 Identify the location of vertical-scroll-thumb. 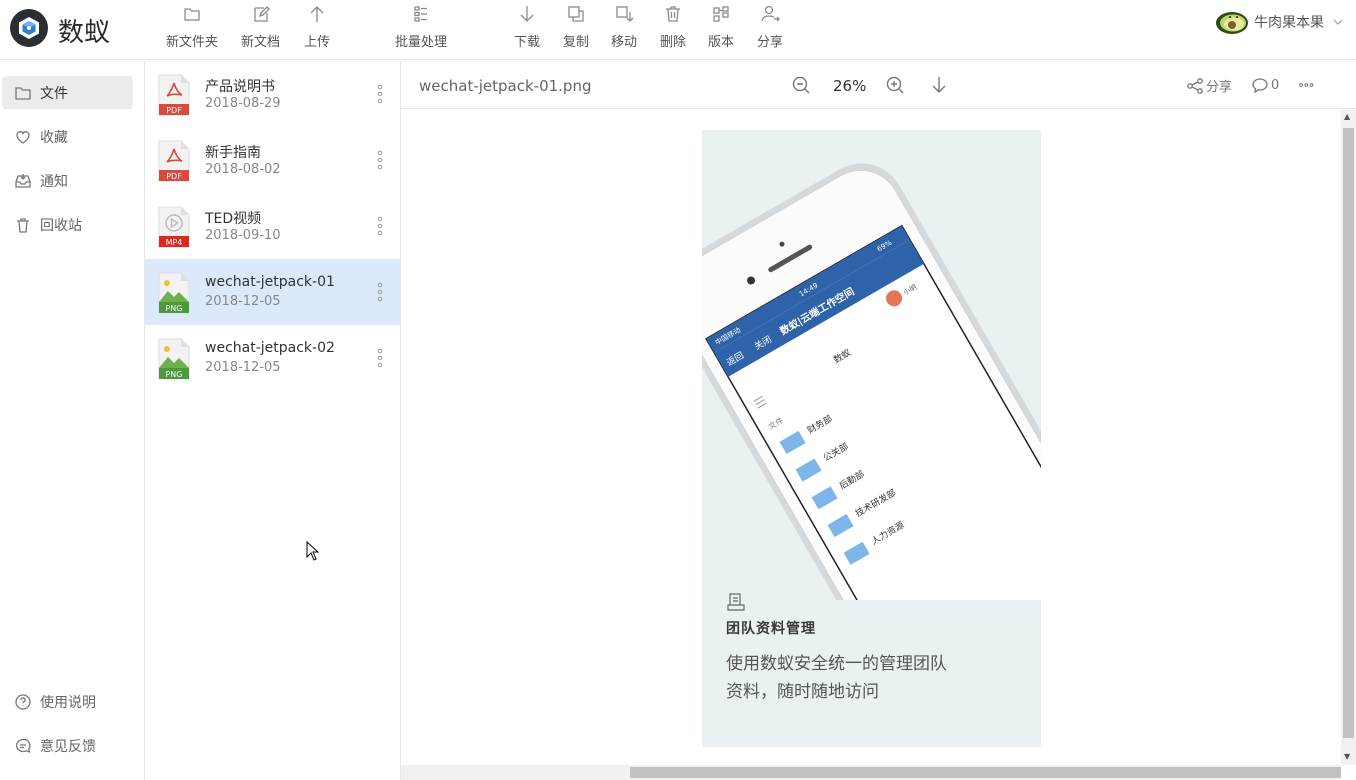
(1348, 433).